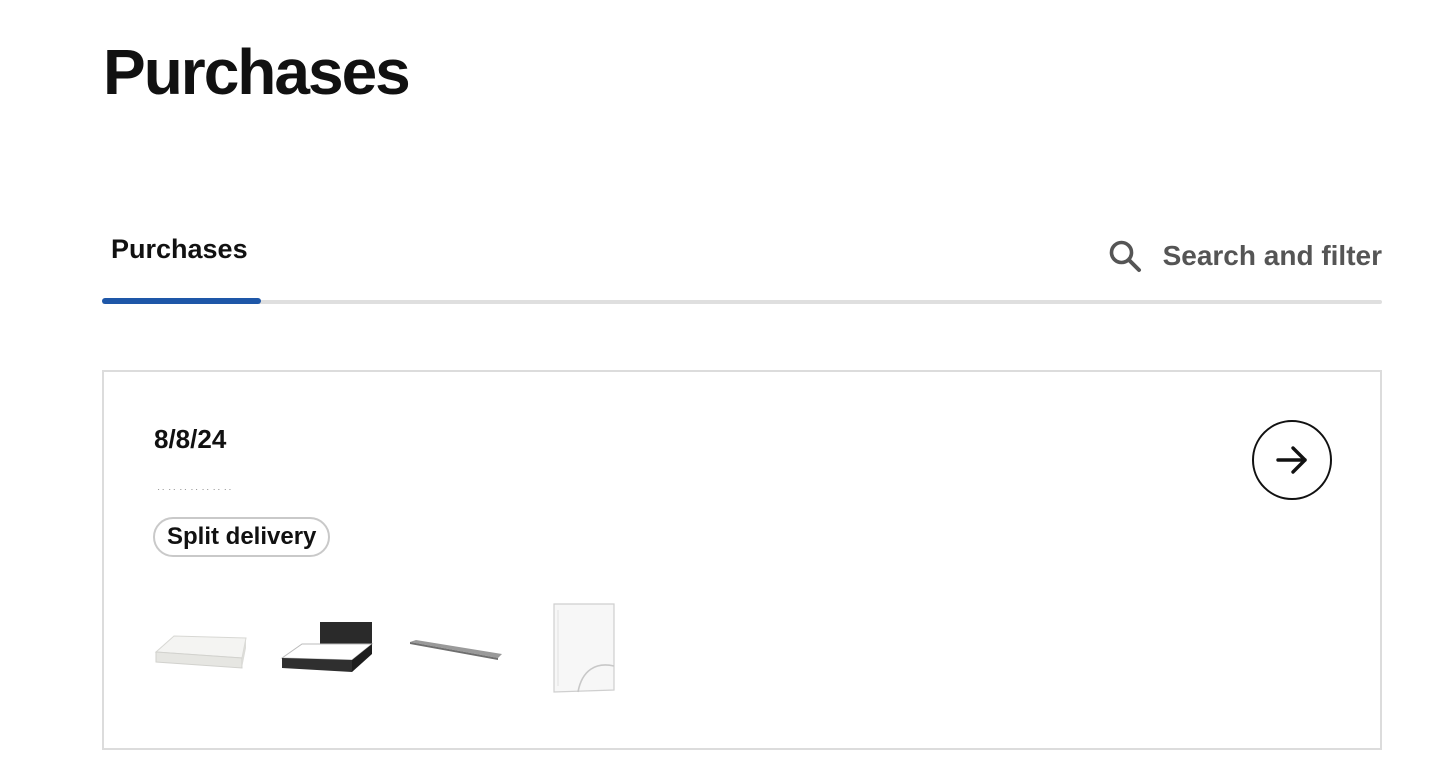 This screenshot has width=1454, height=772. I want to click on open-order-button, so click(1292, 460).